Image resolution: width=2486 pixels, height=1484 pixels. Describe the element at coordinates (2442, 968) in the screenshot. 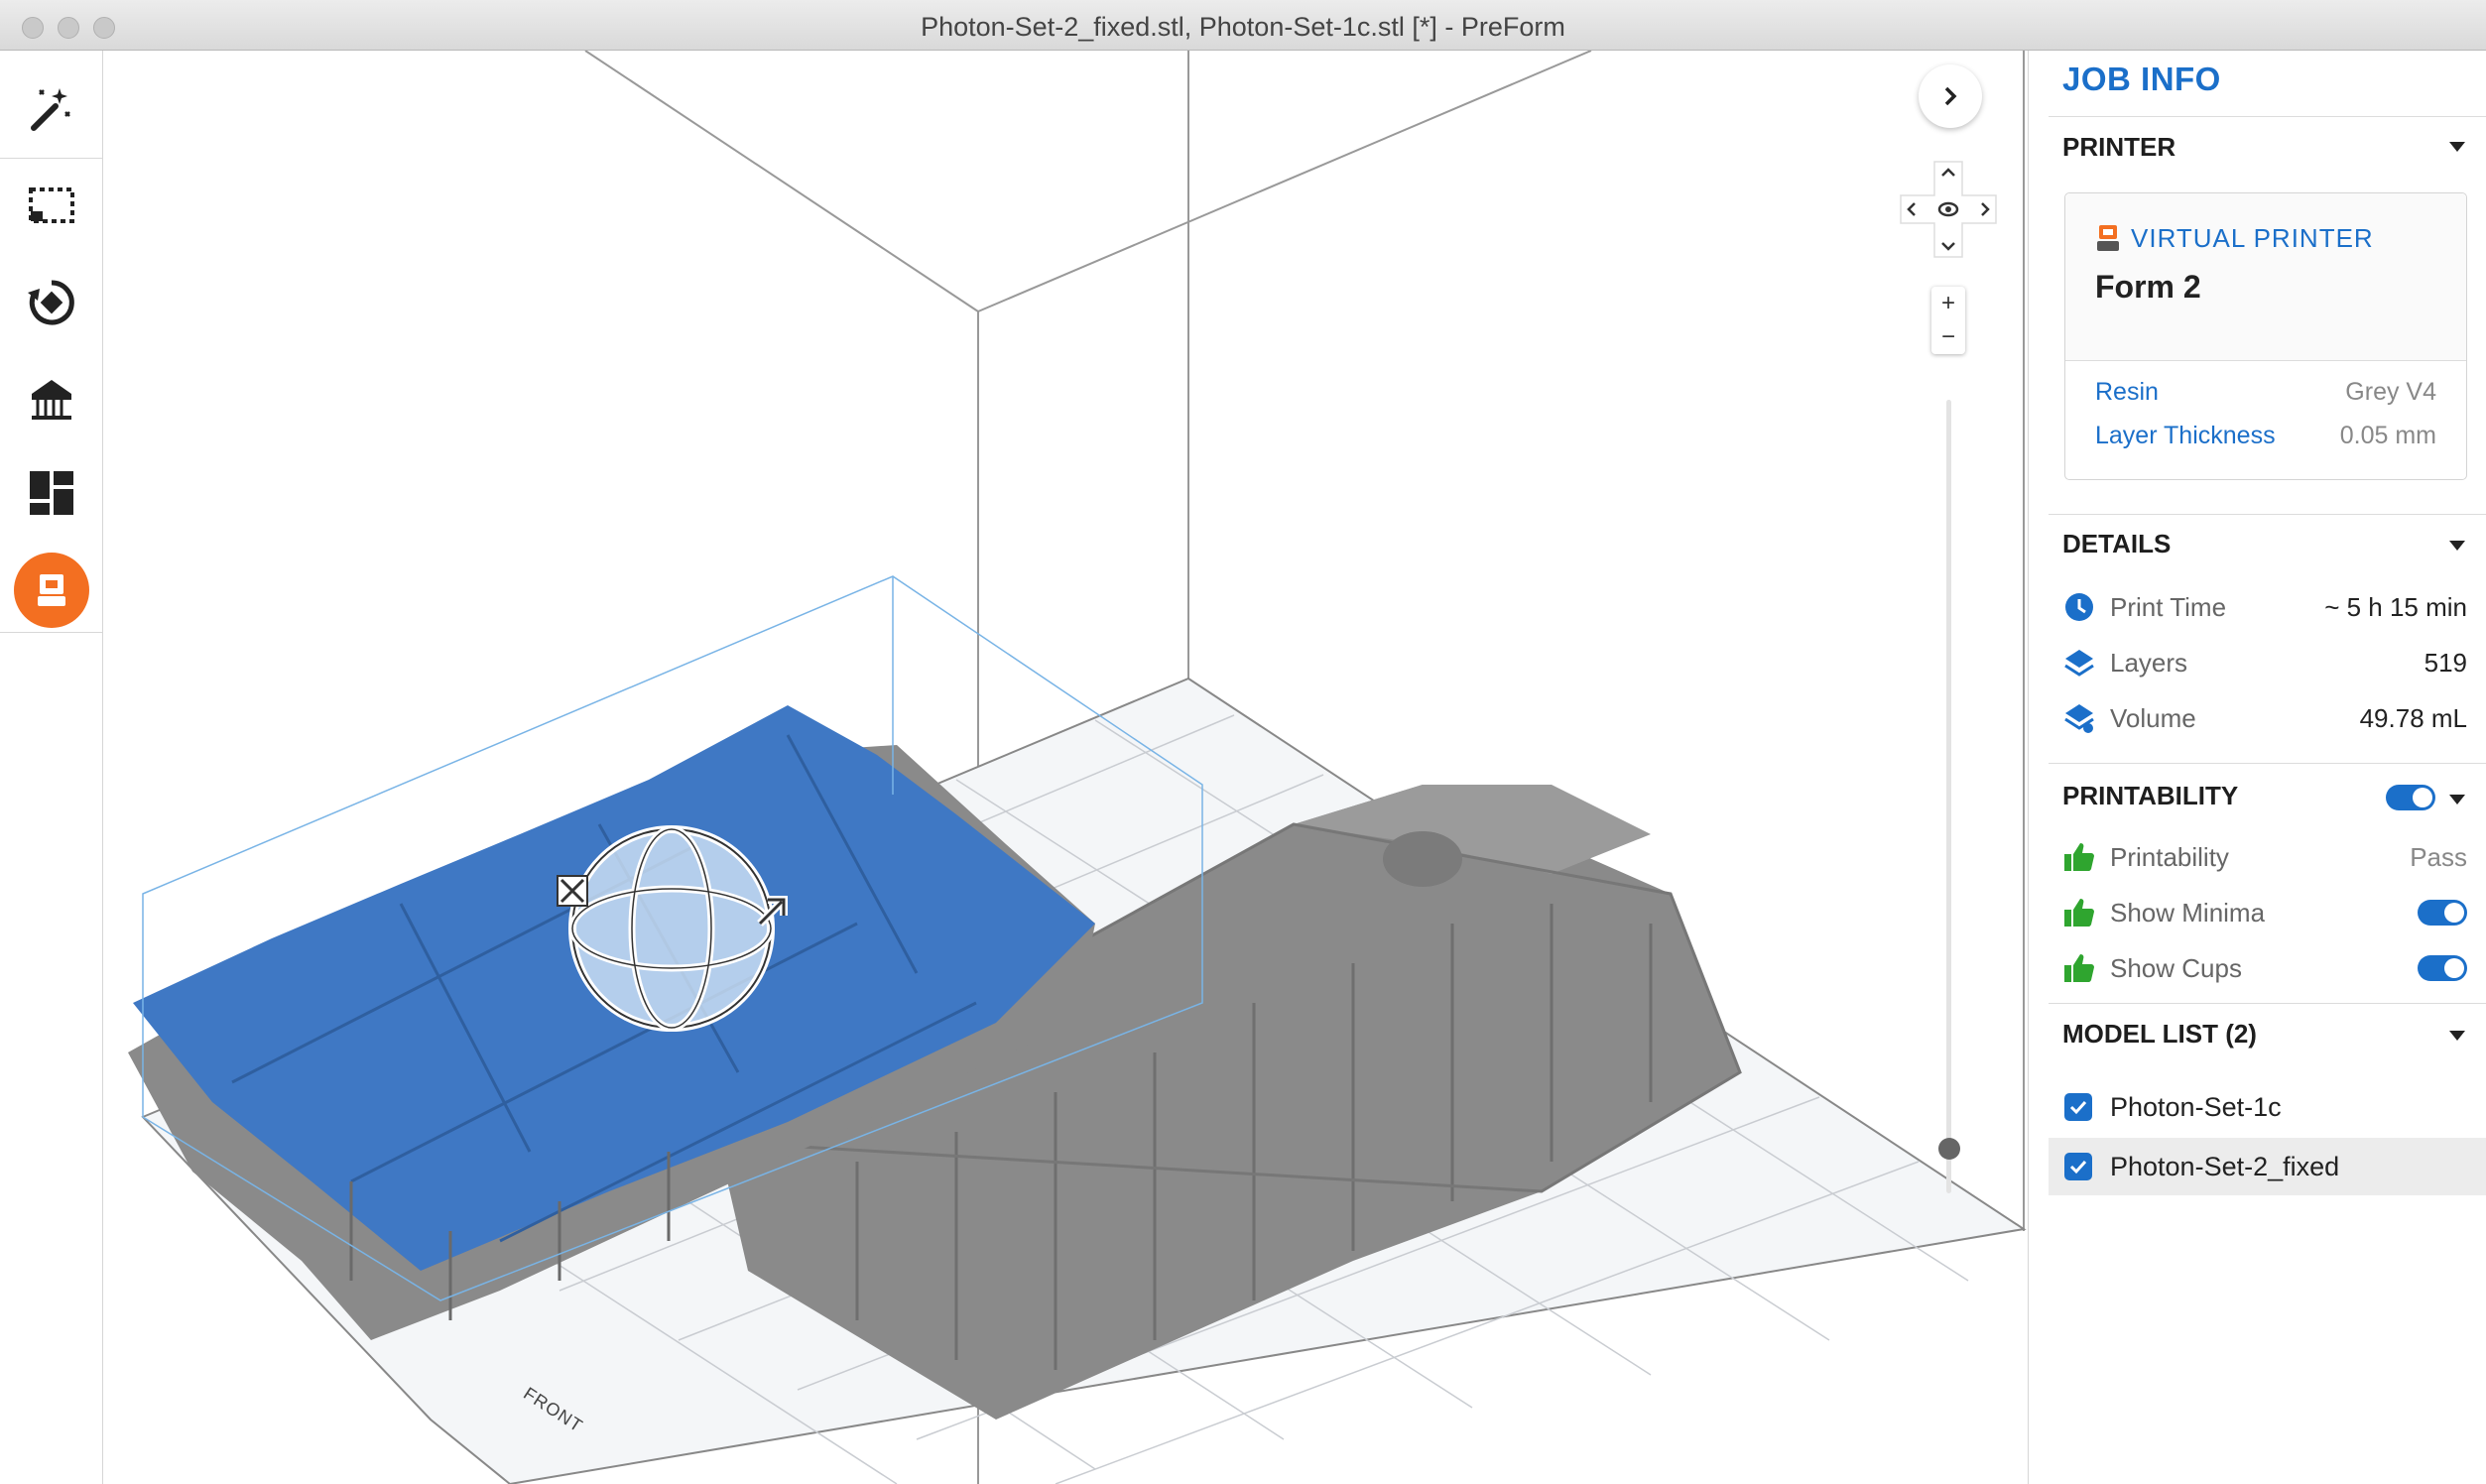

I see `show-cups-toggle` at that location.